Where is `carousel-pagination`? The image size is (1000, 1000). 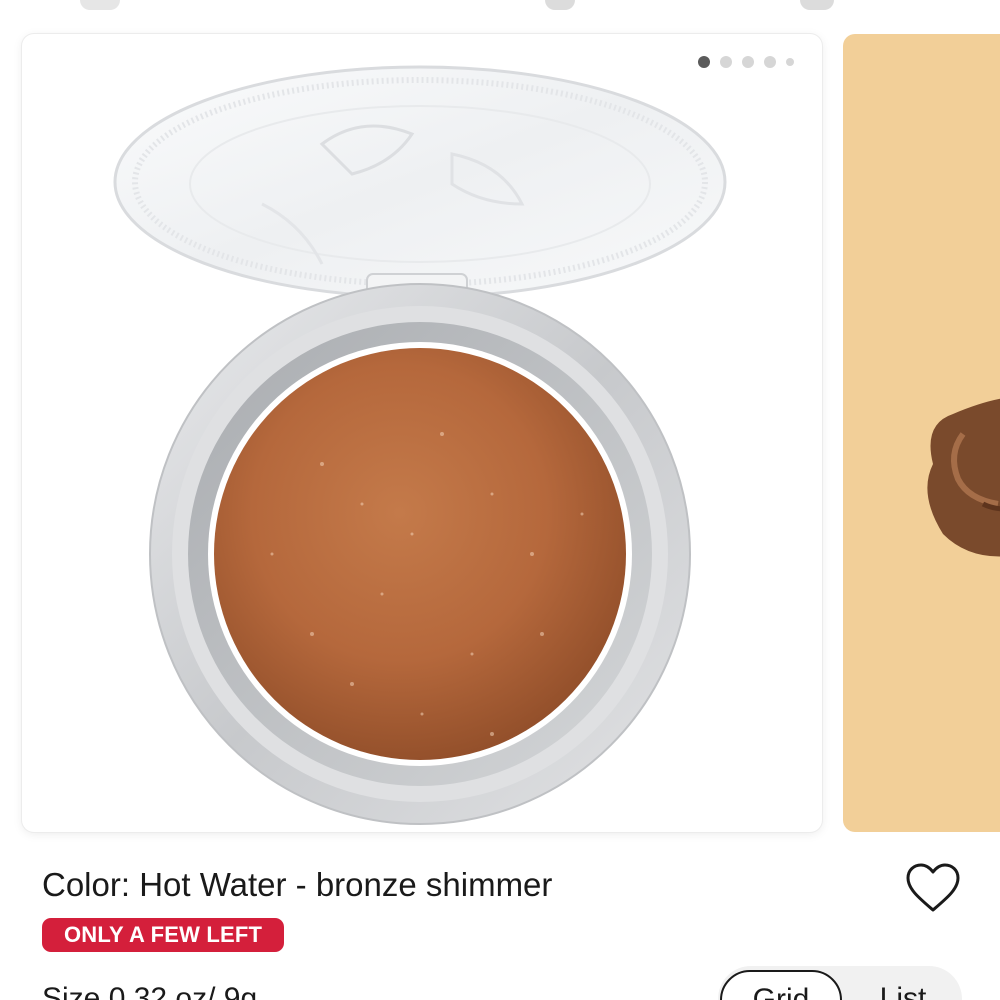 carousel-pagination is located at coordinates (746, 62).